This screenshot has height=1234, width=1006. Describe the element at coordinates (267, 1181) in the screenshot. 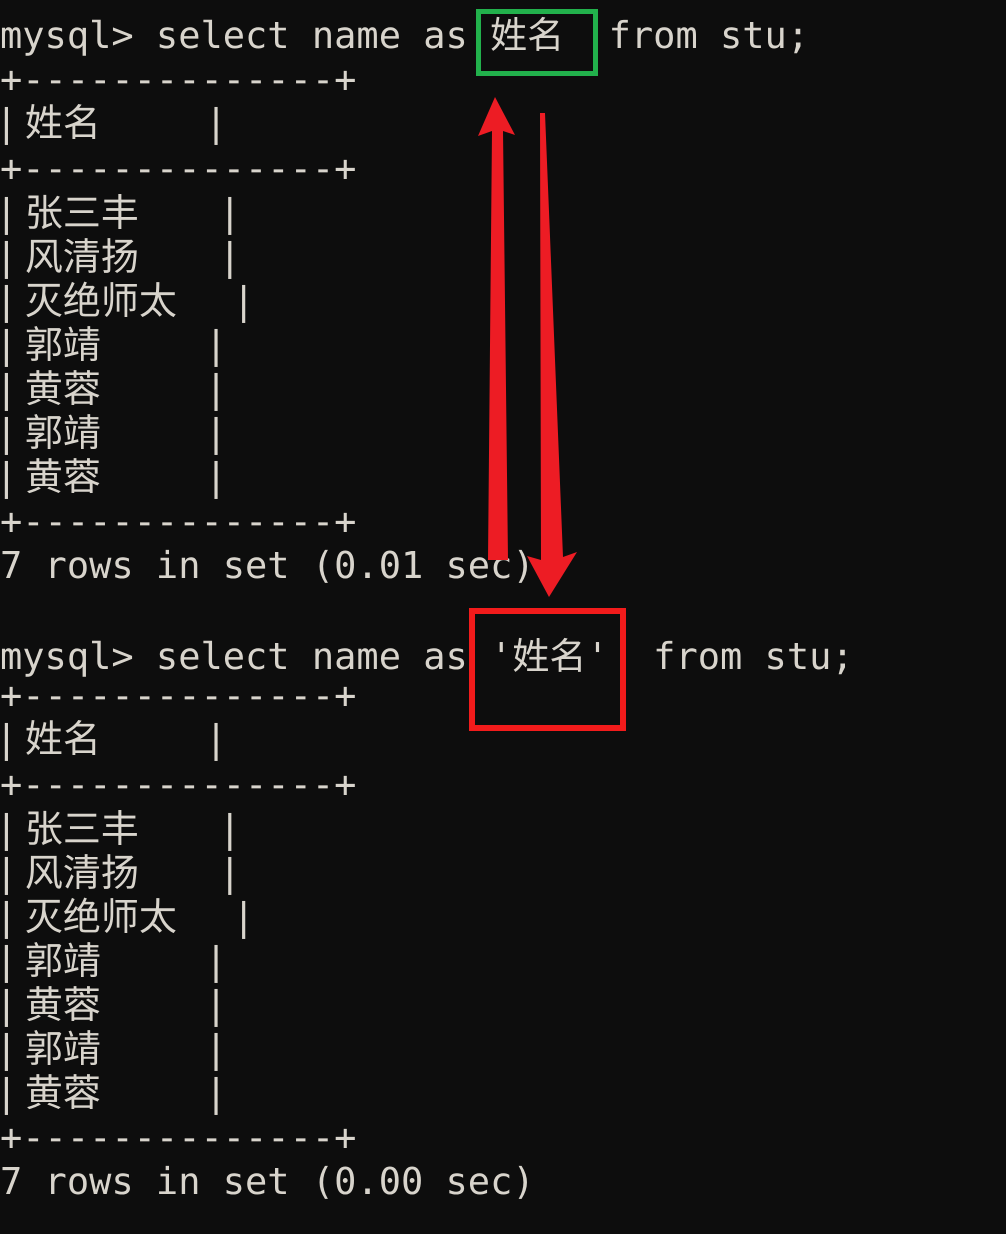

I see `result-status-2: 7 rows in set (0.00 sec)` at that location.